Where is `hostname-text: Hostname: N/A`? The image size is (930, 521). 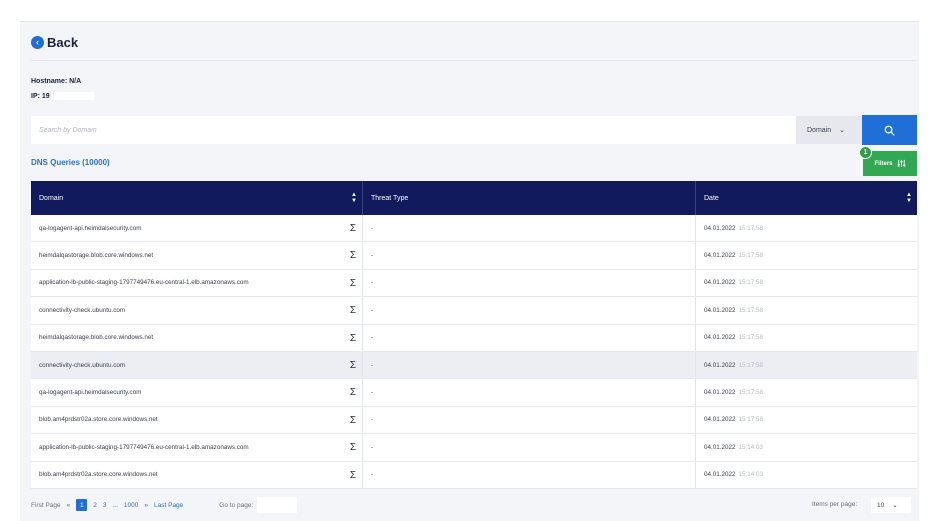
hostname-text: Hostname: N/A is located at coordinates (56, 81).